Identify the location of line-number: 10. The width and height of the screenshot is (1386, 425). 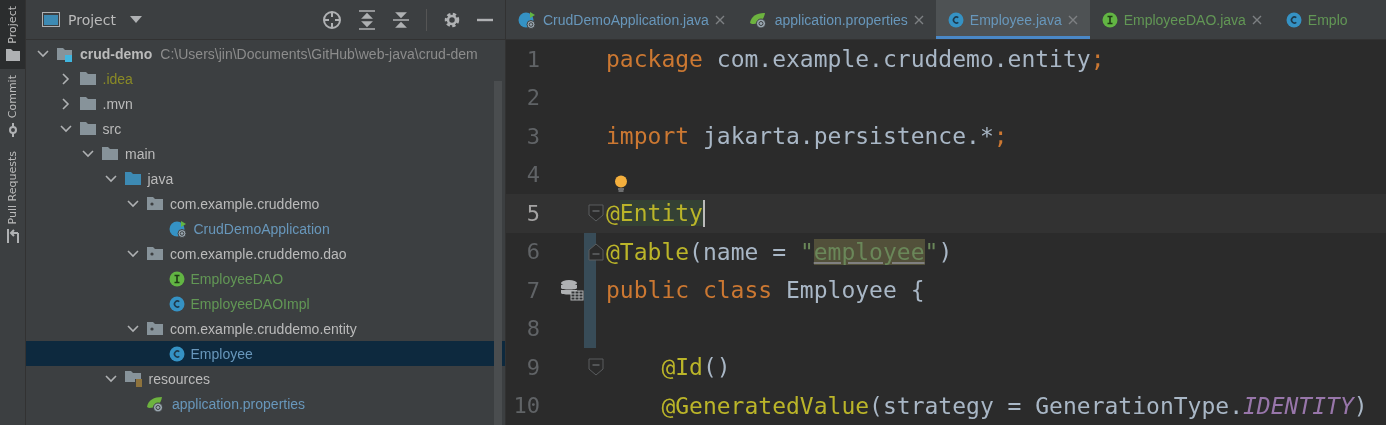
(526, 406).